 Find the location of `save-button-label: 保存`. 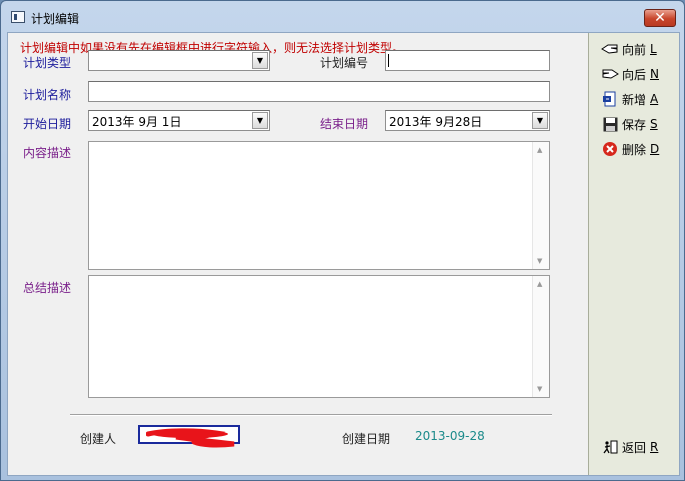

save-button-label: 保存 is located at coordinates (634, 124).